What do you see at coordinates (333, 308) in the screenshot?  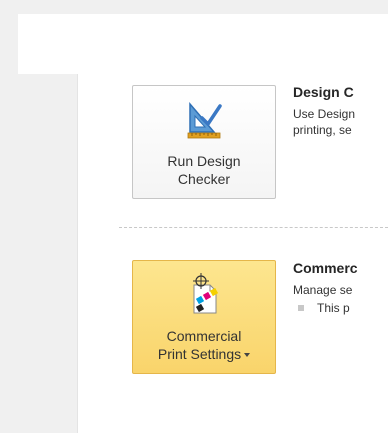 I see `commercial-print-bullet-text: This p` at bounding box center [333, 308].